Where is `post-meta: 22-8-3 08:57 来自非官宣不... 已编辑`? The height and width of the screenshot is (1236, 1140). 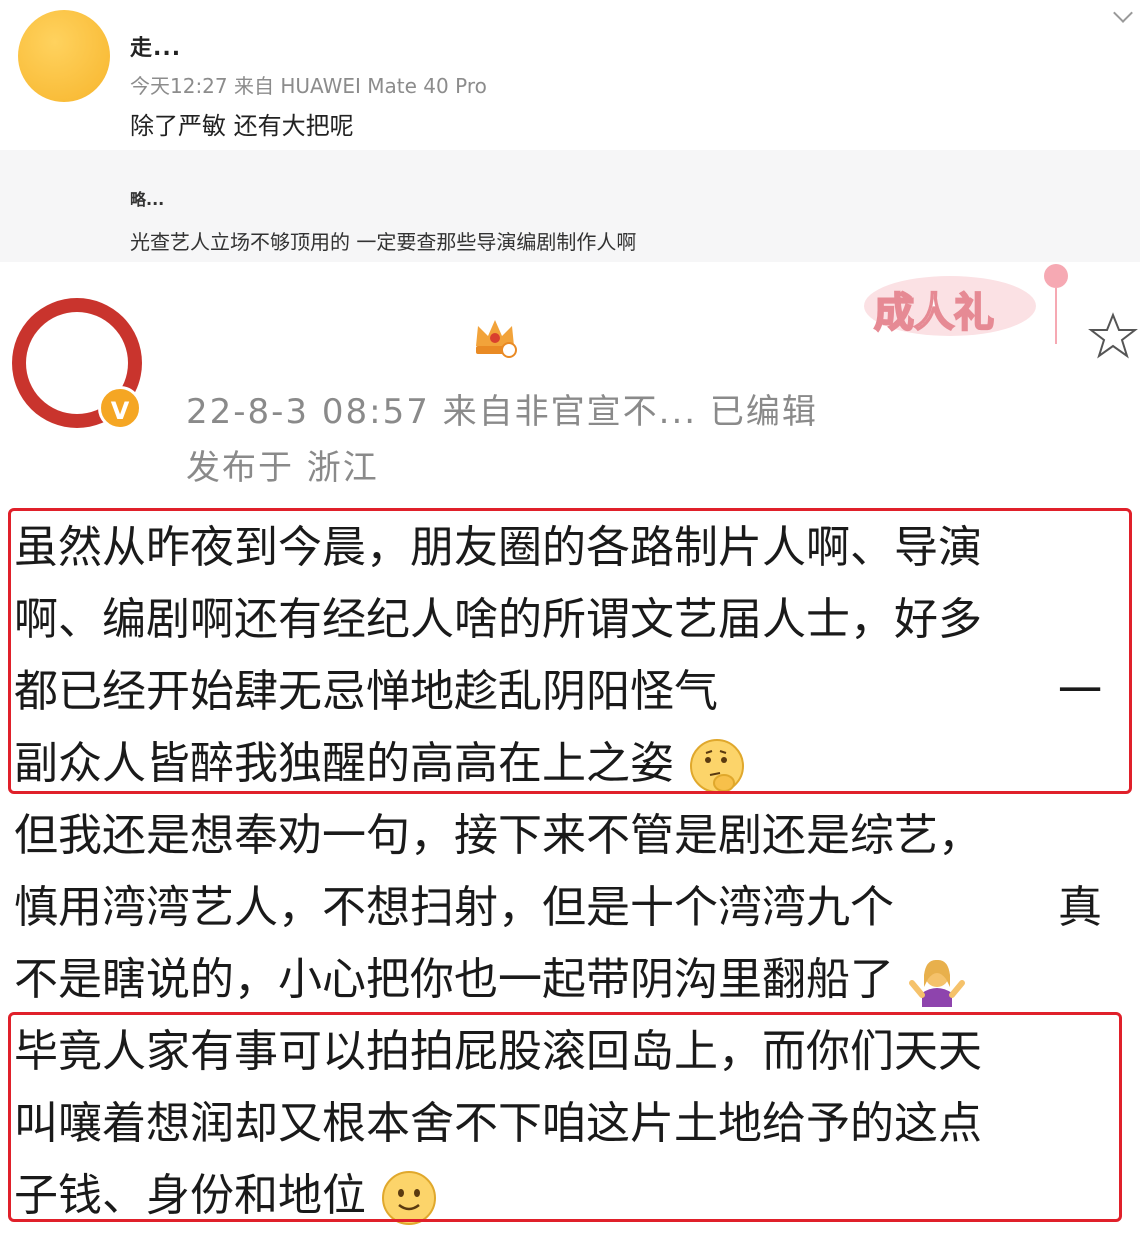 post-meta: 22-8-3 08:57 来自非官宣不... 已编辑 is located at coordinates (502, 412).